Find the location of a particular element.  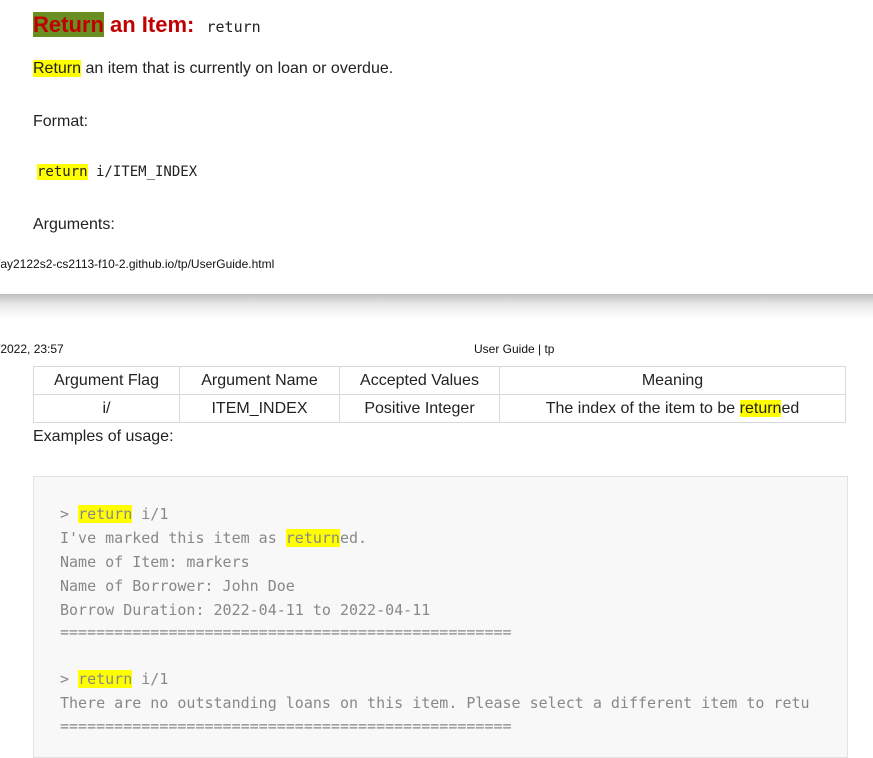

code-line: I've marked this item as returned. is located at coordinates (213, 538).